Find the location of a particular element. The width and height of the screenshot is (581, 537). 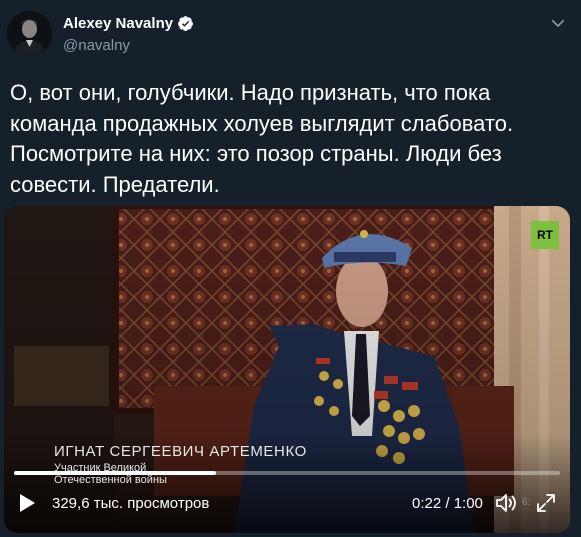

chevron-down-icon is located at coordinates (558, 23).